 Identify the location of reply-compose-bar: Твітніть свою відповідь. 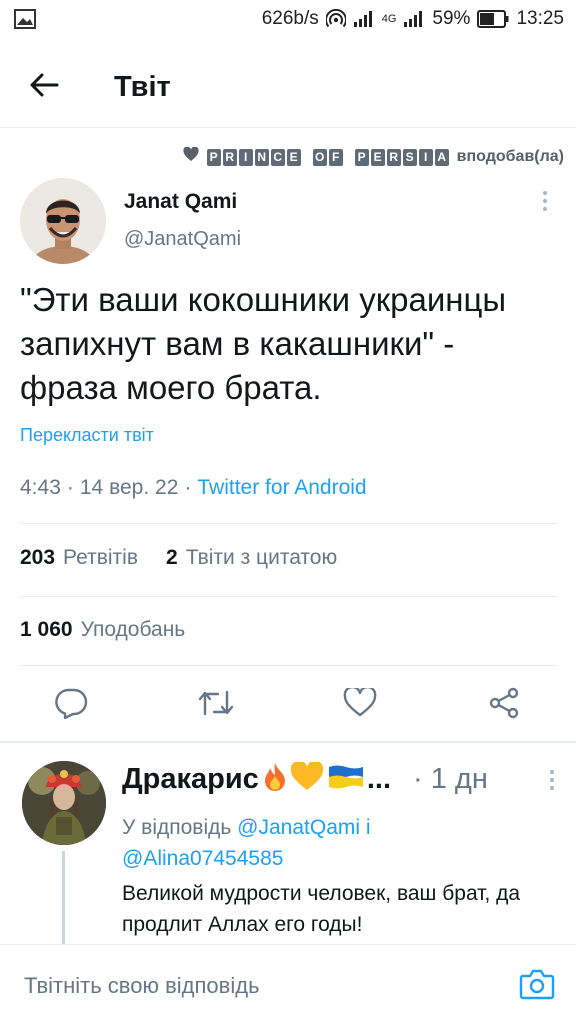
(288, 984).